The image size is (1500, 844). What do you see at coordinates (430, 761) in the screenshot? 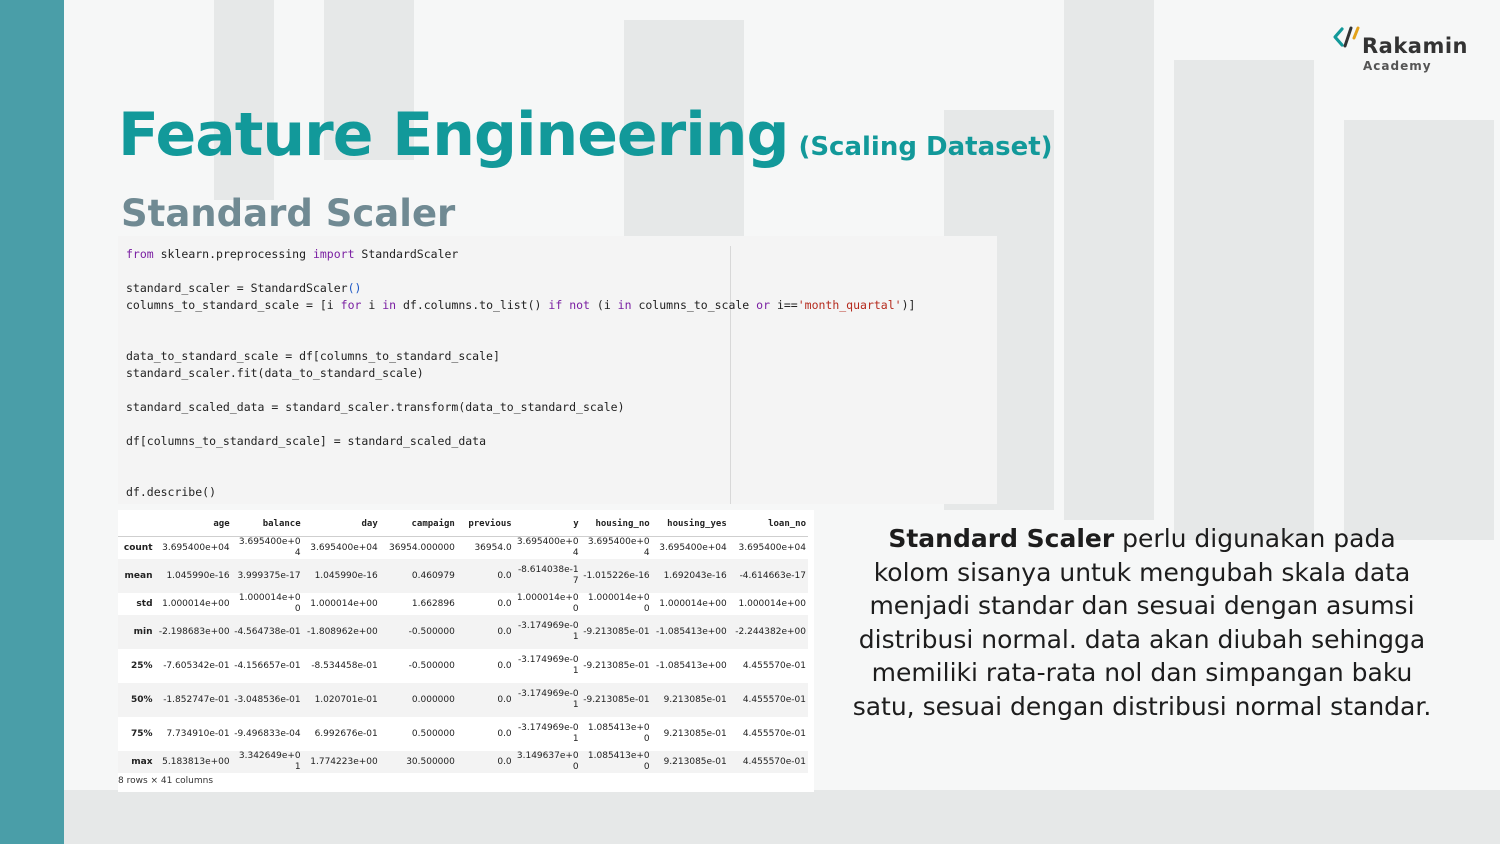
I see `table-cell: 30.500000` at bounding box center [430, 761].